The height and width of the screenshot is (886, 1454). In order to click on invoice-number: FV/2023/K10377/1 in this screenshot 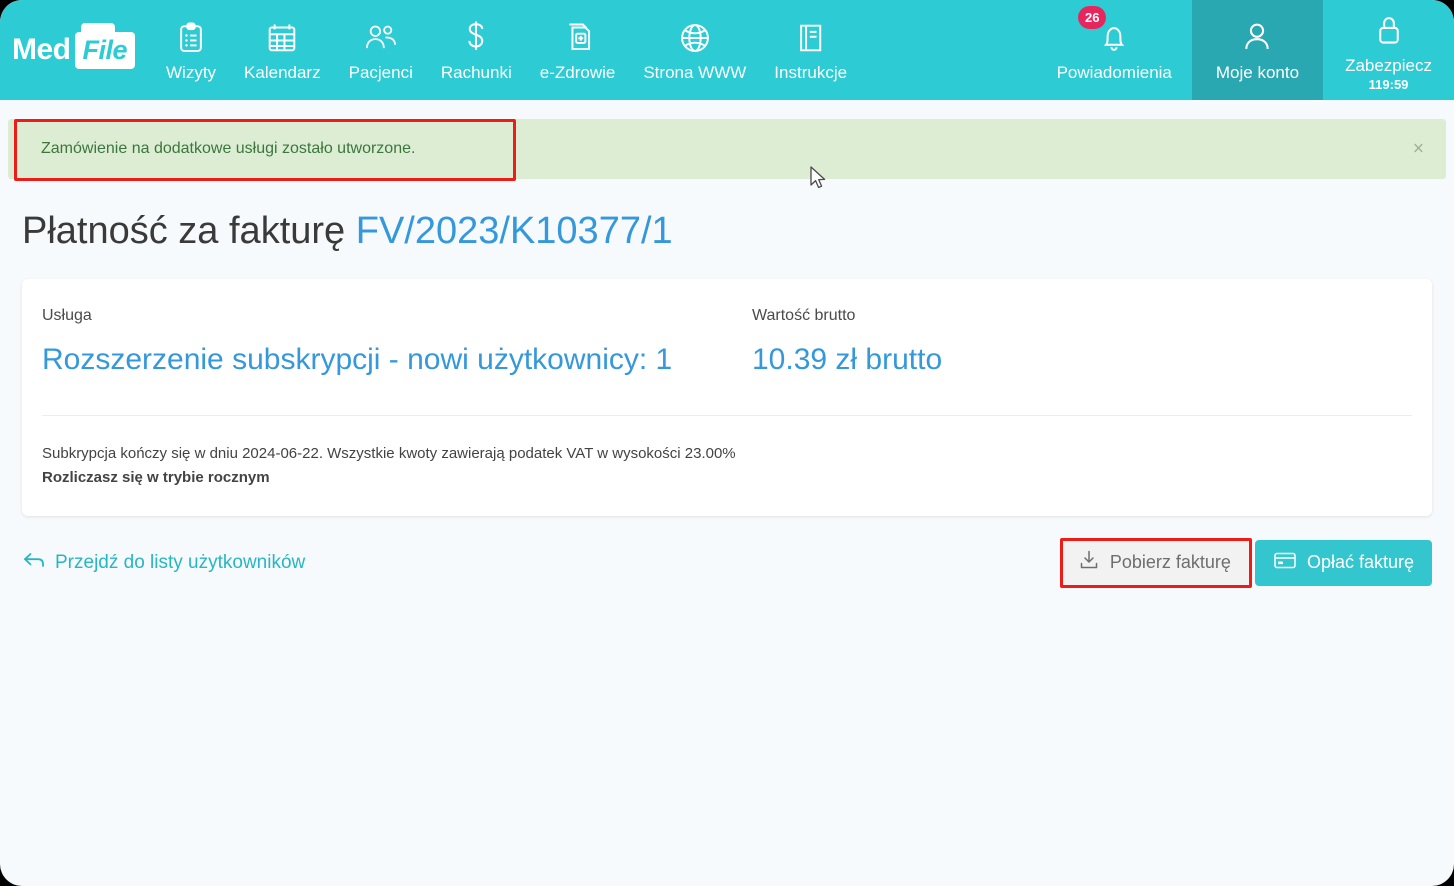, I will do `click(514, 231)`.